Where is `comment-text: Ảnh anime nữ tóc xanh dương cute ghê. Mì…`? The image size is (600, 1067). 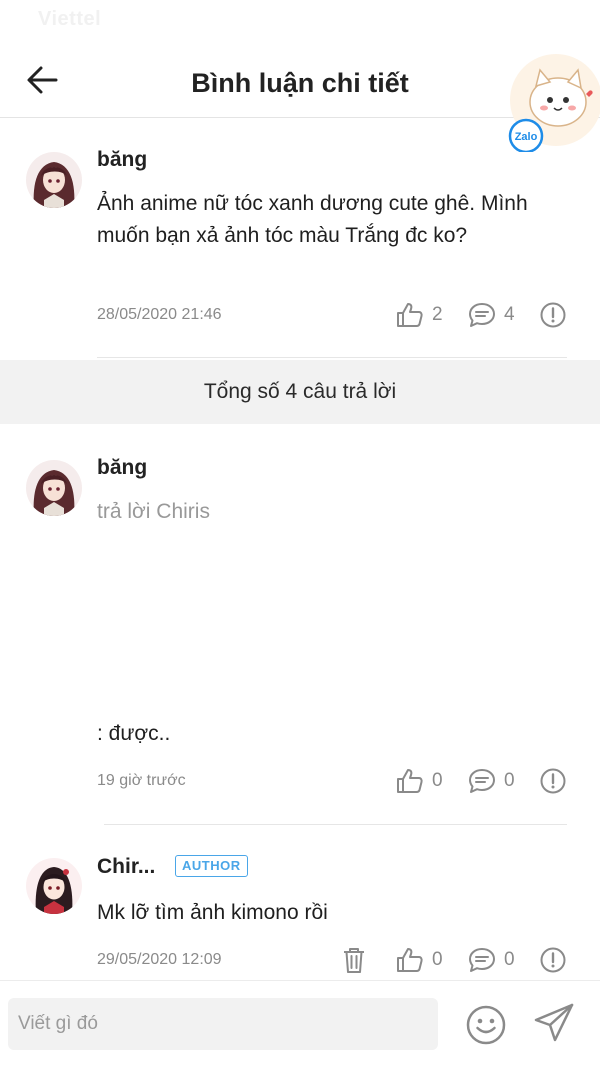
comment-text: Ảnh anime nữ tóc xanh dương cute ghê. Mì… is located at coordinates (312, 219).